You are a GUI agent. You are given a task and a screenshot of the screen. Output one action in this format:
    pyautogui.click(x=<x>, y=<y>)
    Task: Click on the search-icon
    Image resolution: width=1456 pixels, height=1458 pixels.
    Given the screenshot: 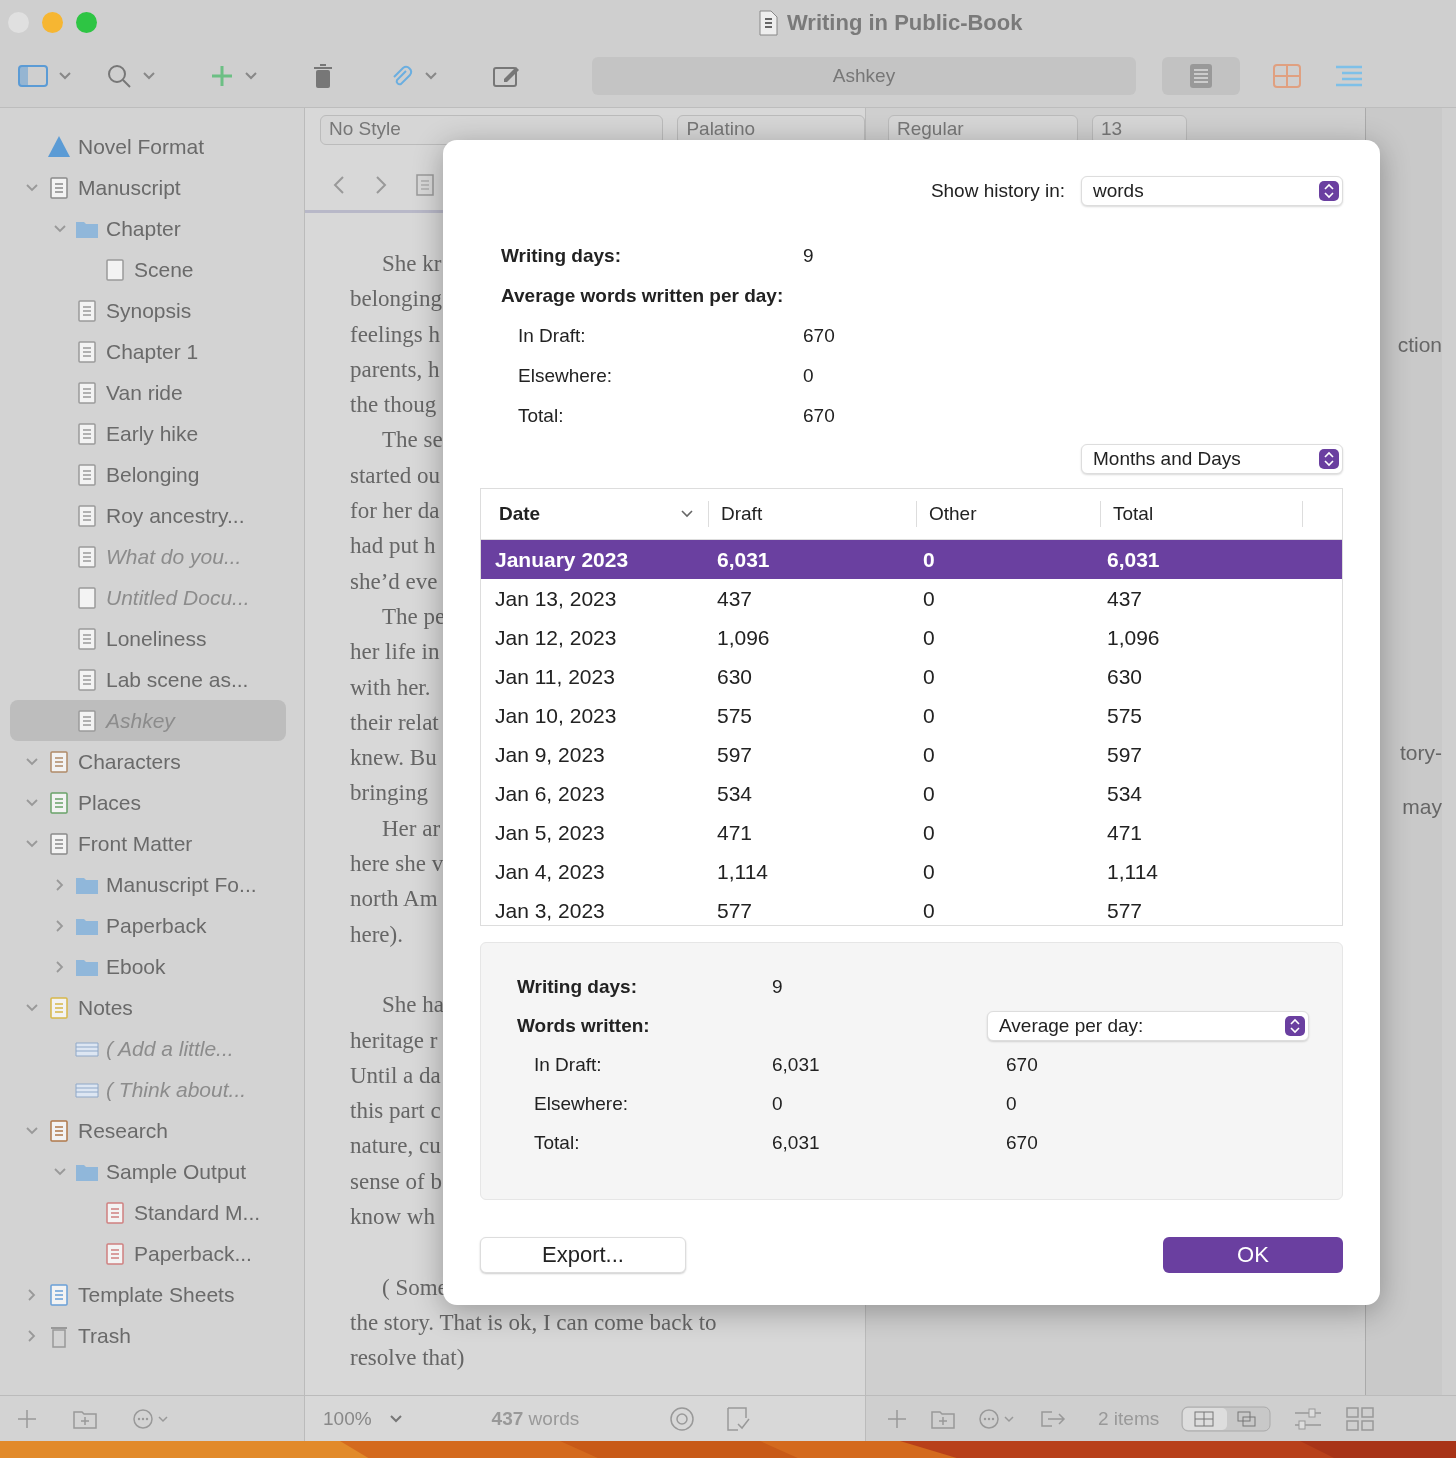 What is the action you would take?
    pyautogui.click(x=119, y=76)
    